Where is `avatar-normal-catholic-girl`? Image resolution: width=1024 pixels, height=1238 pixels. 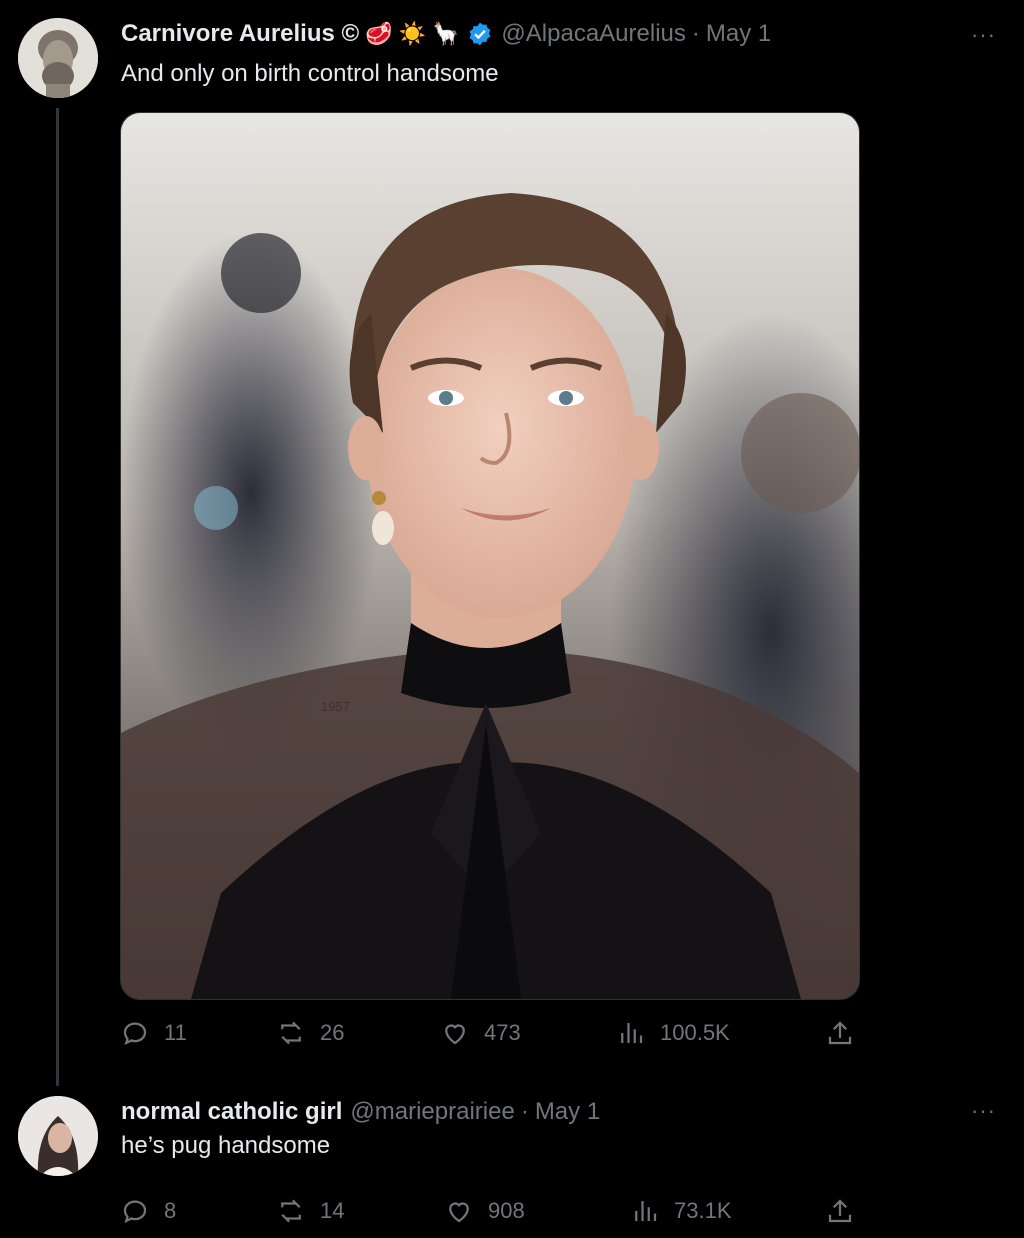 avatar-normal-catholic-girl is located at coordinates (58, 1136).